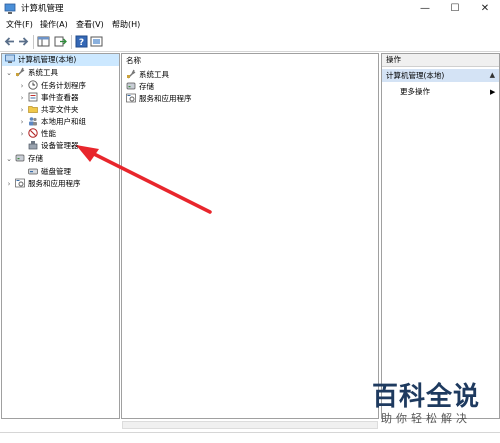 Image resolution: width=500 pixels, height=443 pixels. Describe the element at coordinates (426, 397) in the screenshot. I see `watermark-logo-text: 百科全说` at that location.